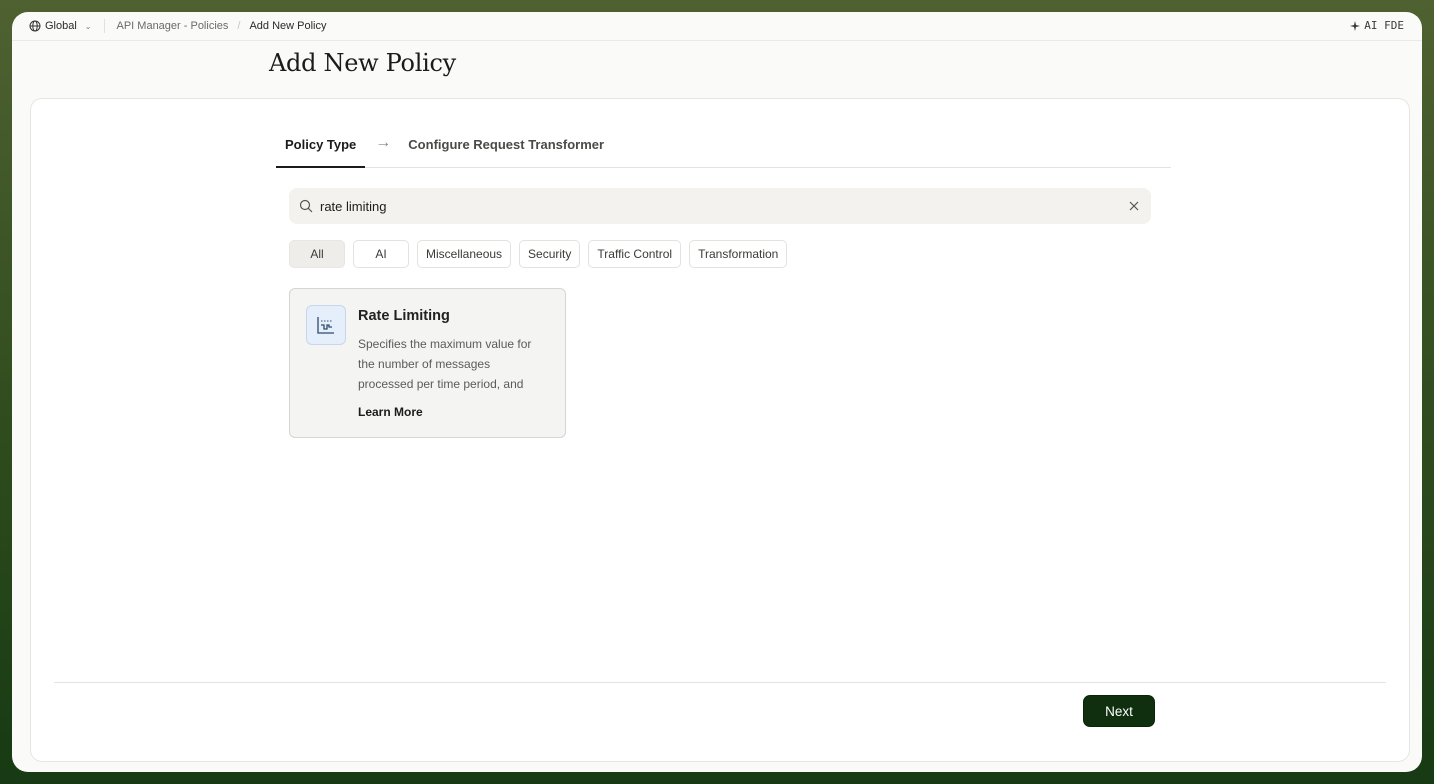 Image resolution: width=1434 pixels, height=784 pixels. What do you see at coordinates (306, 206) in the screenshot?
I see `search-icon` at bounding box center [306, 206].